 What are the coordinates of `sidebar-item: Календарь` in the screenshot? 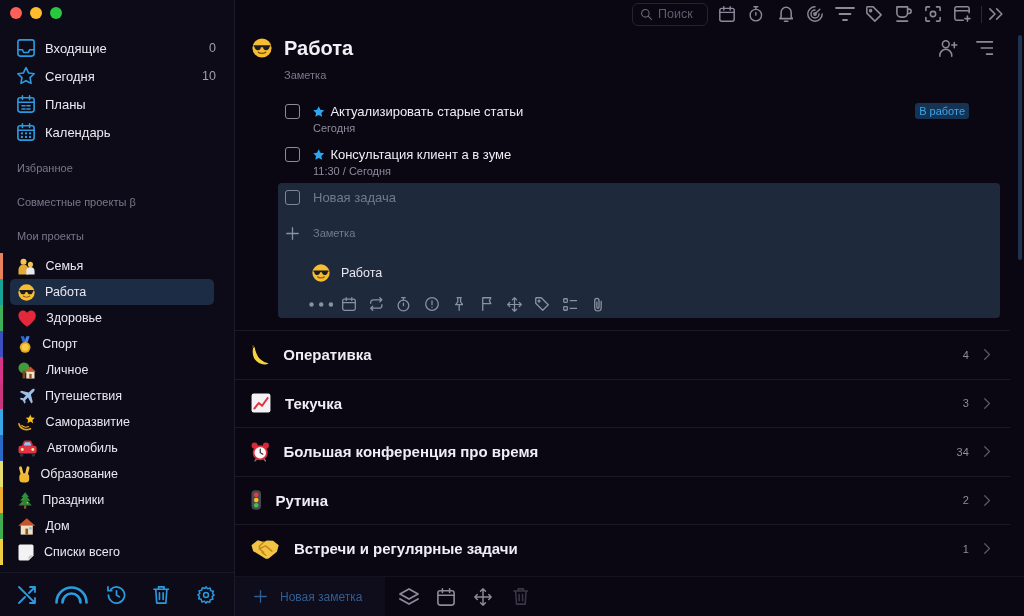 It's located at (116, 132).